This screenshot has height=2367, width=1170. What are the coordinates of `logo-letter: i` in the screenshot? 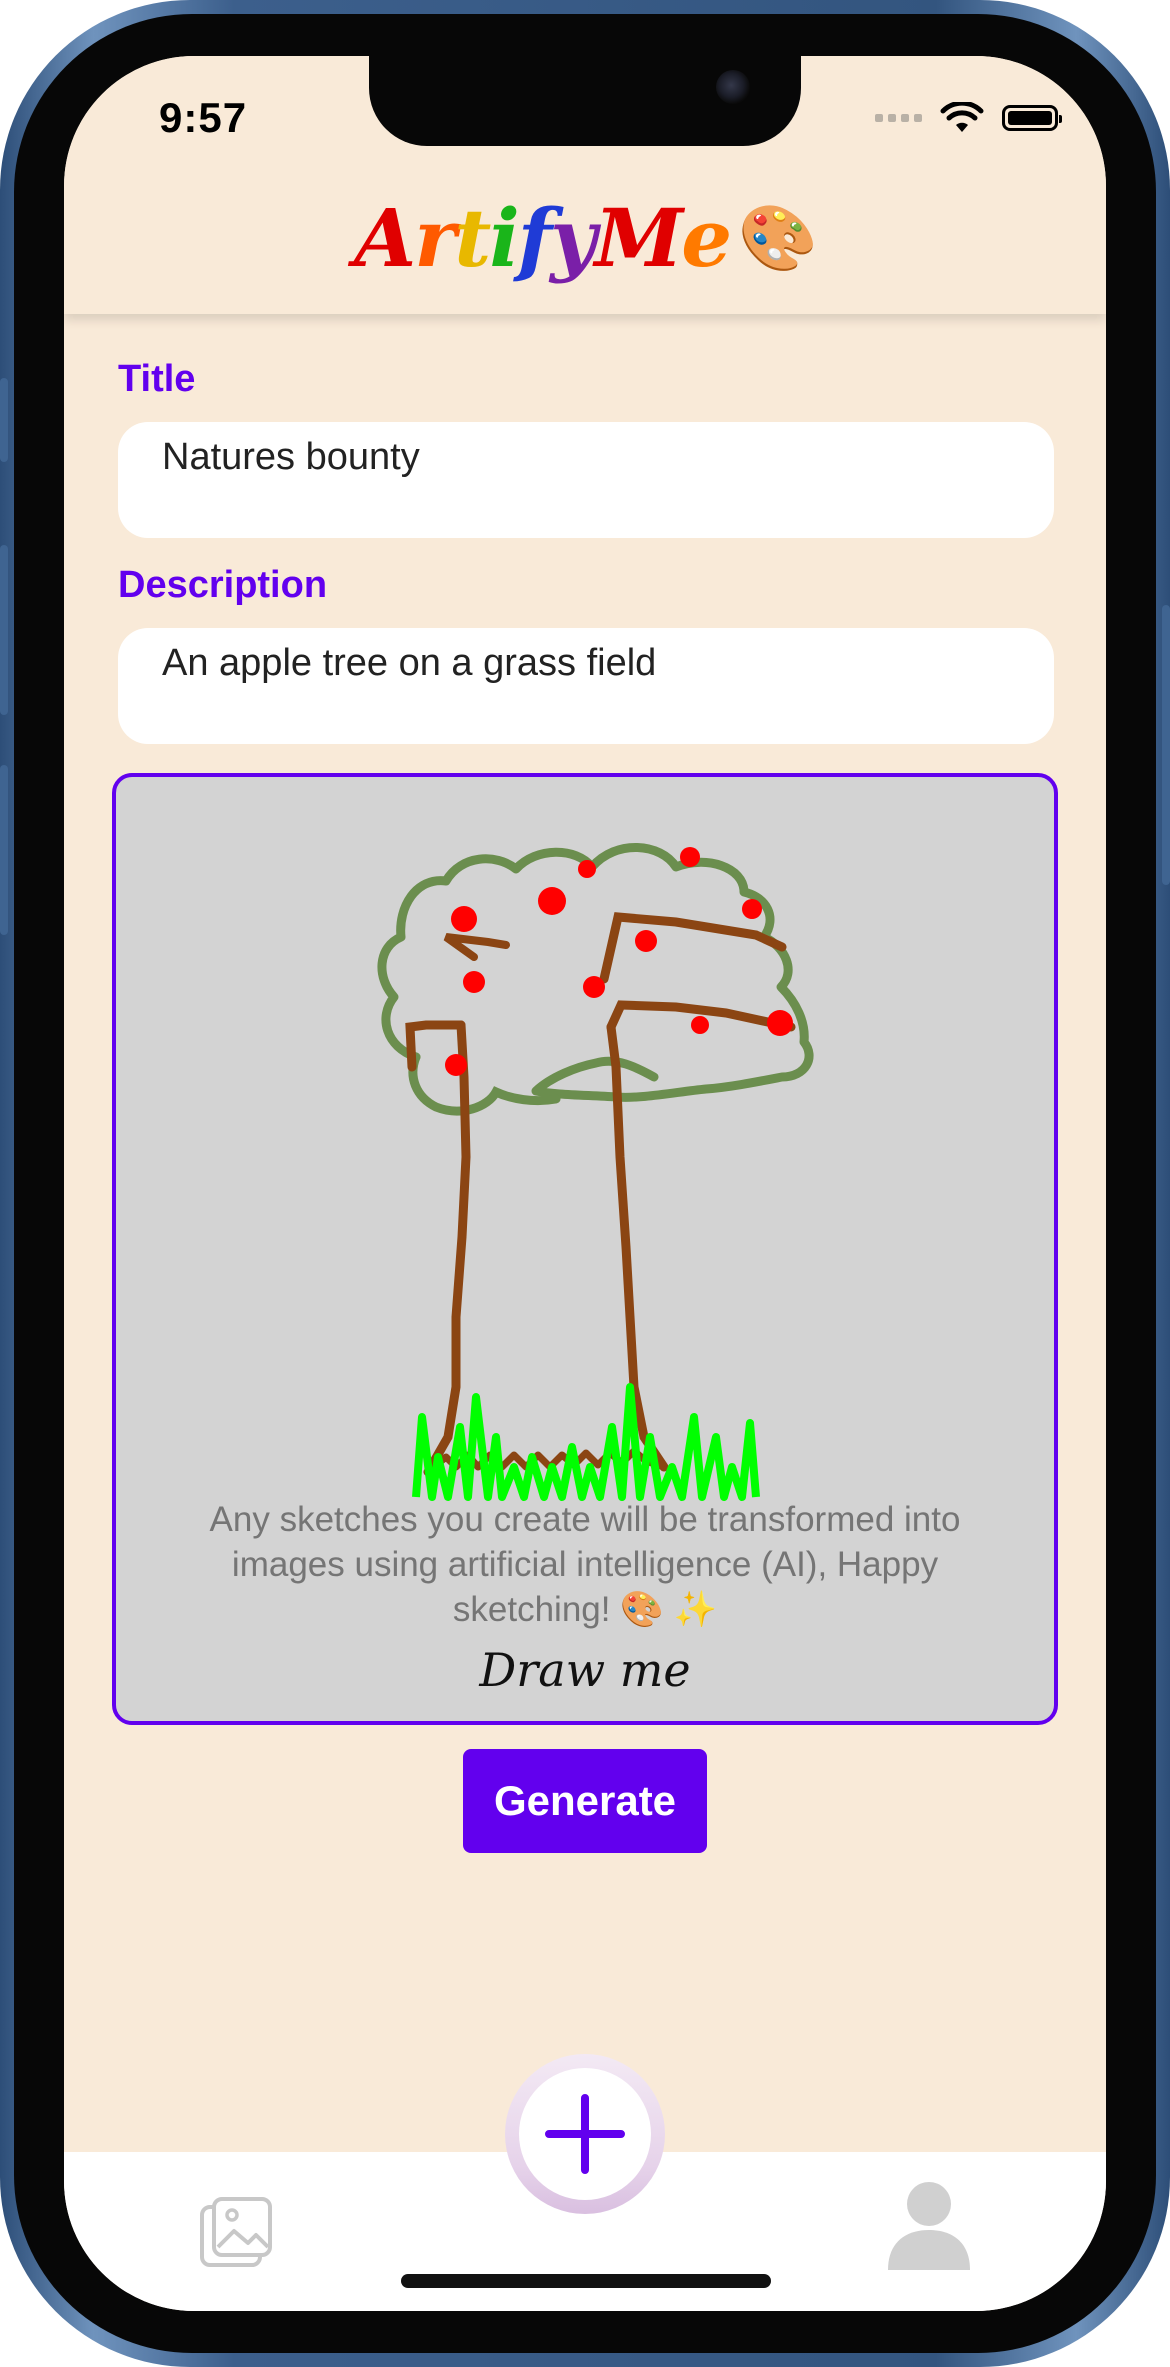 It's located at (504, 238).